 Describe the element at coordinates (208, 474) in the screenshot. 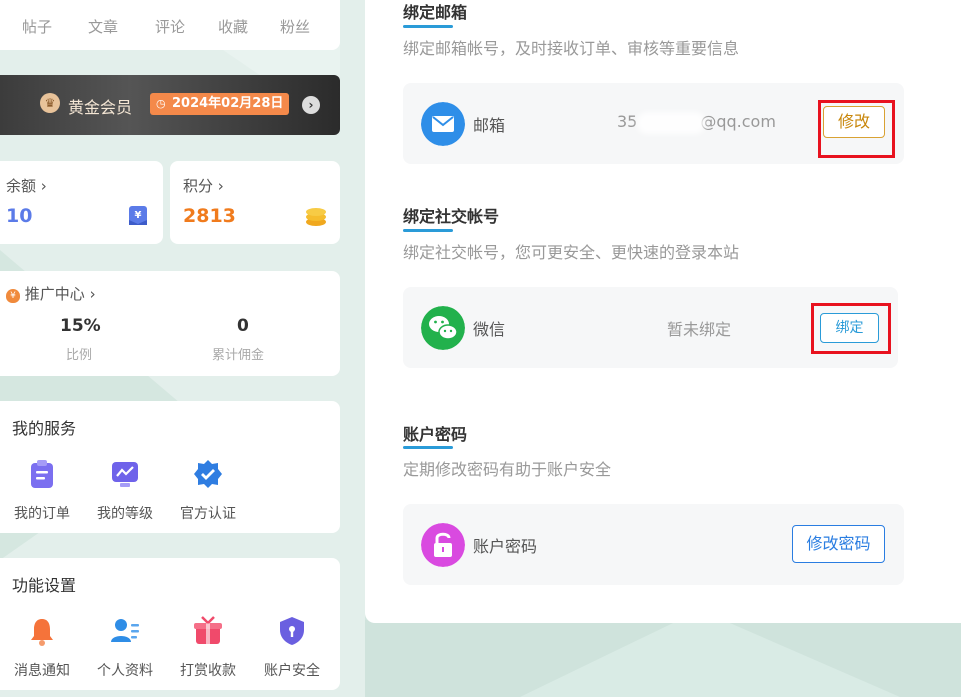

I see `verified-icon` at that location.